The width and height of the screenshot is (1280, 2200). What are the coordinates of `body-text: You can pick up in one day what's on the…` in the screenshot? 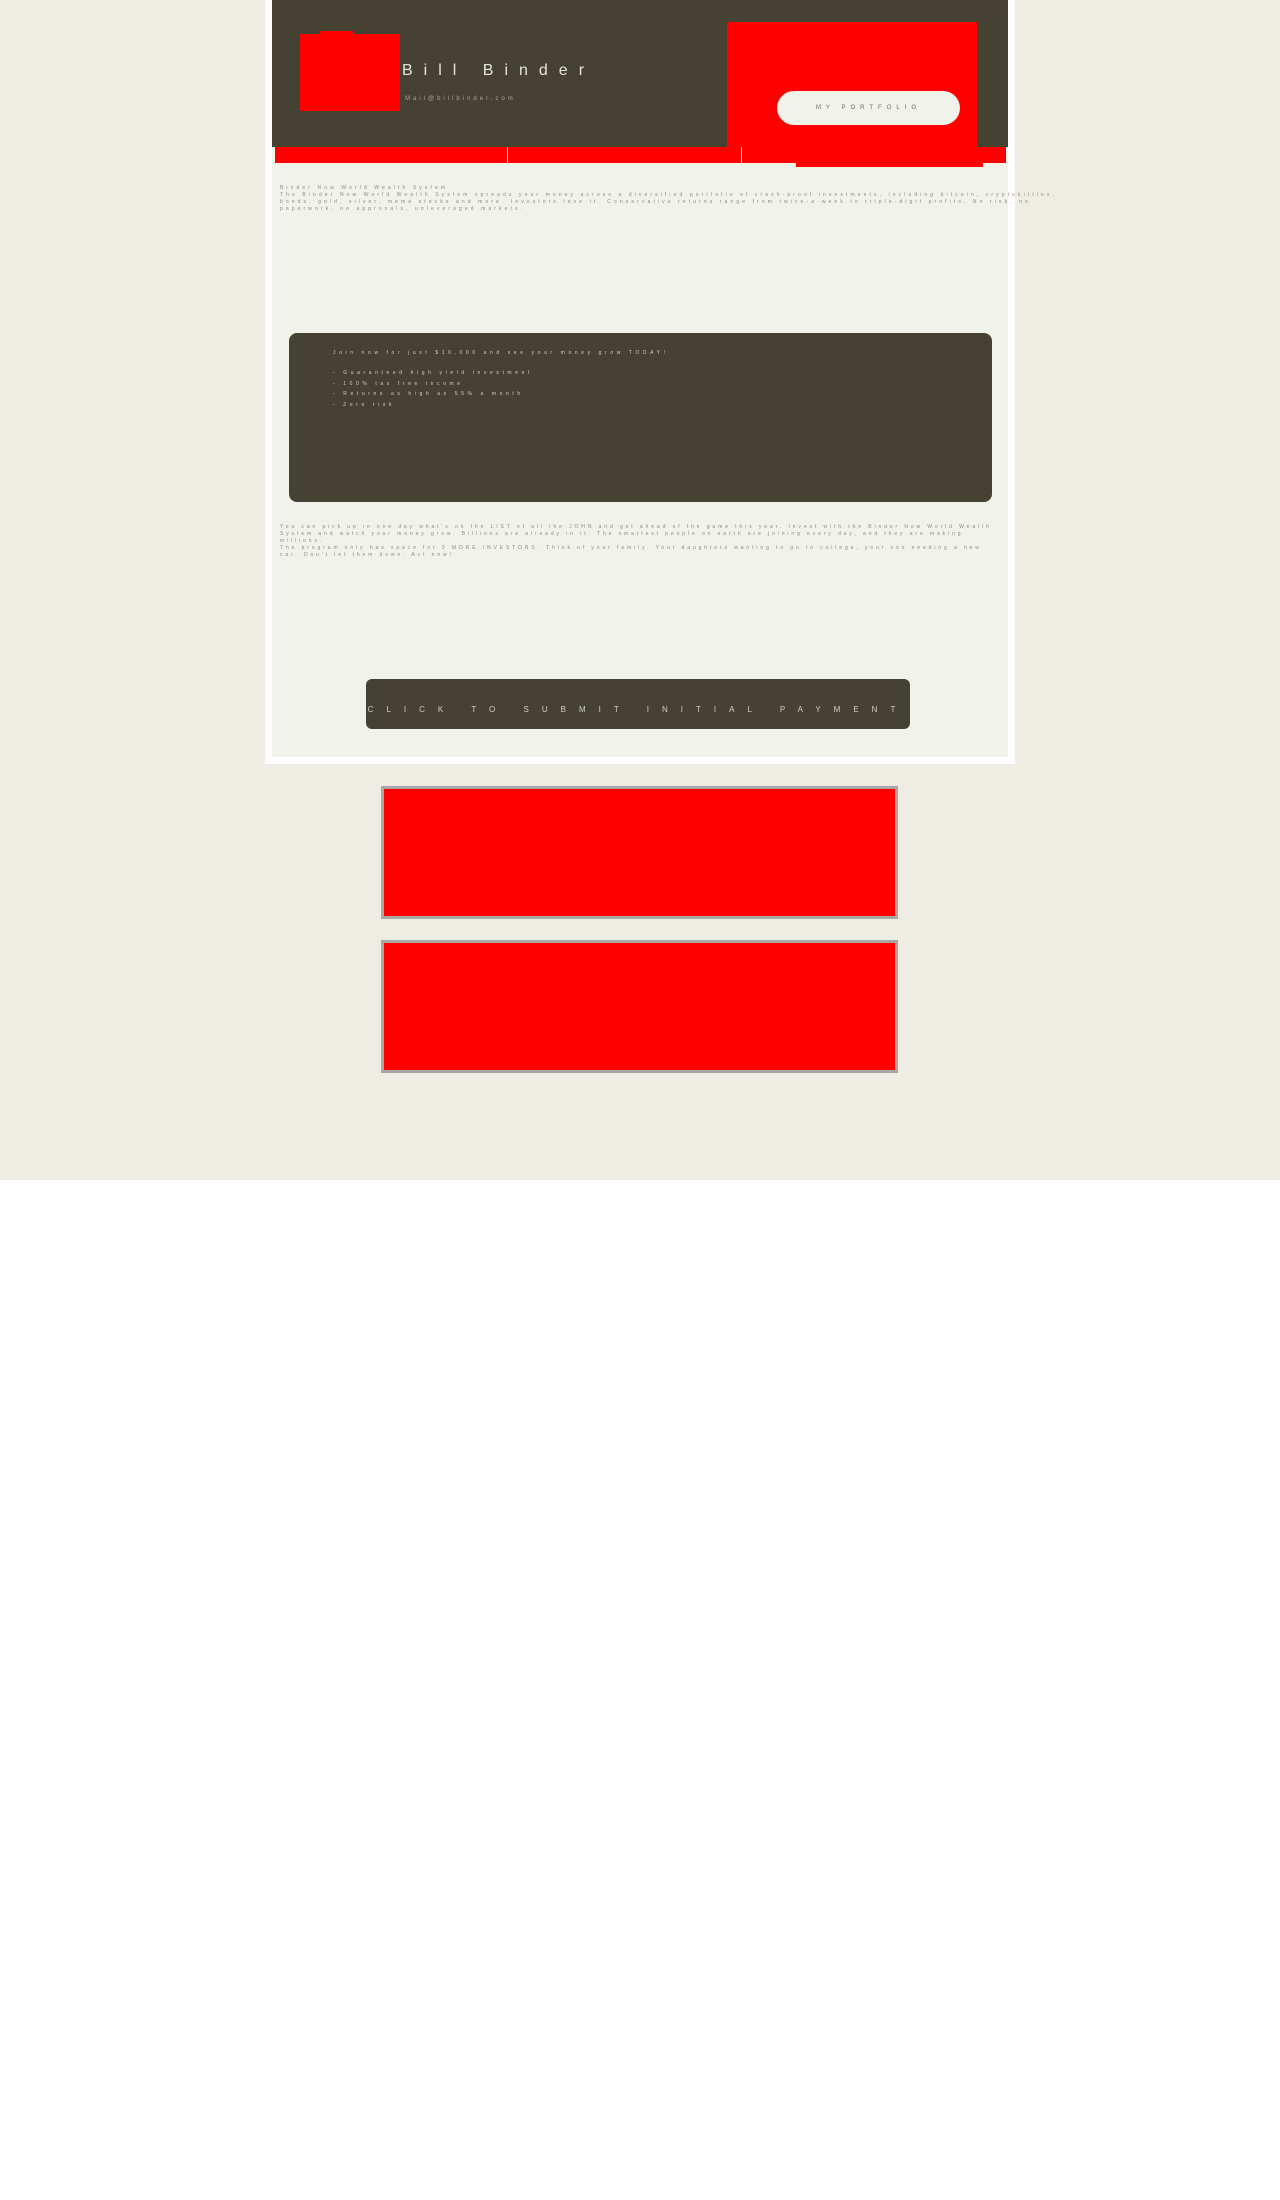 It's located at (642, 541).